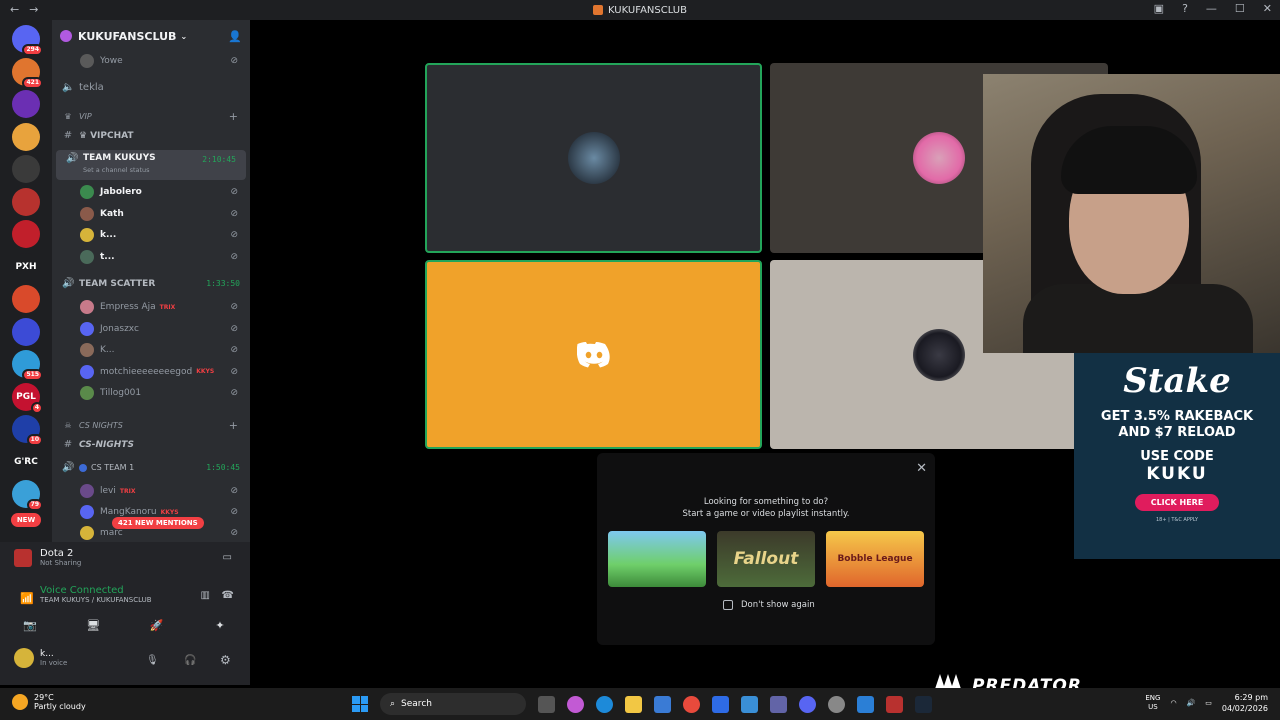  What do you see at coordinates (728, 605) in the screenshot?
I see `checkbox` at bounding box center [728, 605].